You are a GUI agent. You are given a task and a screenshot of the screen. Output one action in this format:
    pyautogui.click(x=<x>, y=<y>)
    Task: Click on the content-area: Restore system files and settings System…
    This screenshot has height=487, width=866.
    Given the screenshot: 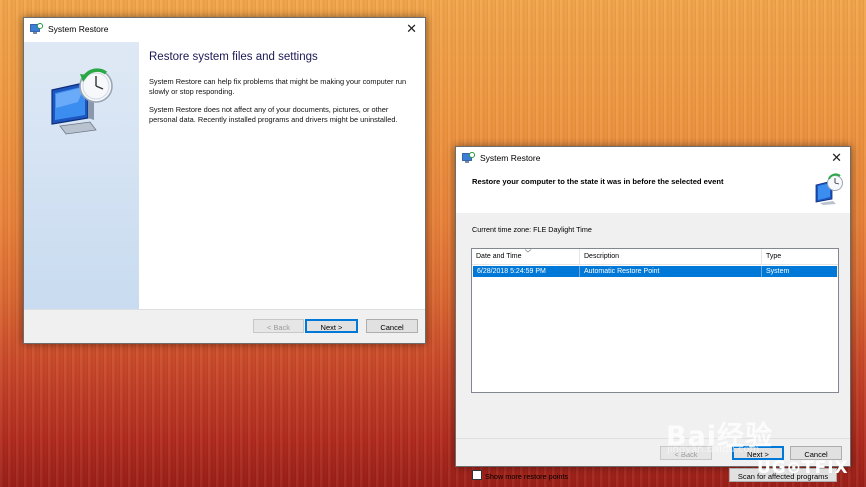 What is the action you would take?
    pyautogui.click(x=282, y=87)
    